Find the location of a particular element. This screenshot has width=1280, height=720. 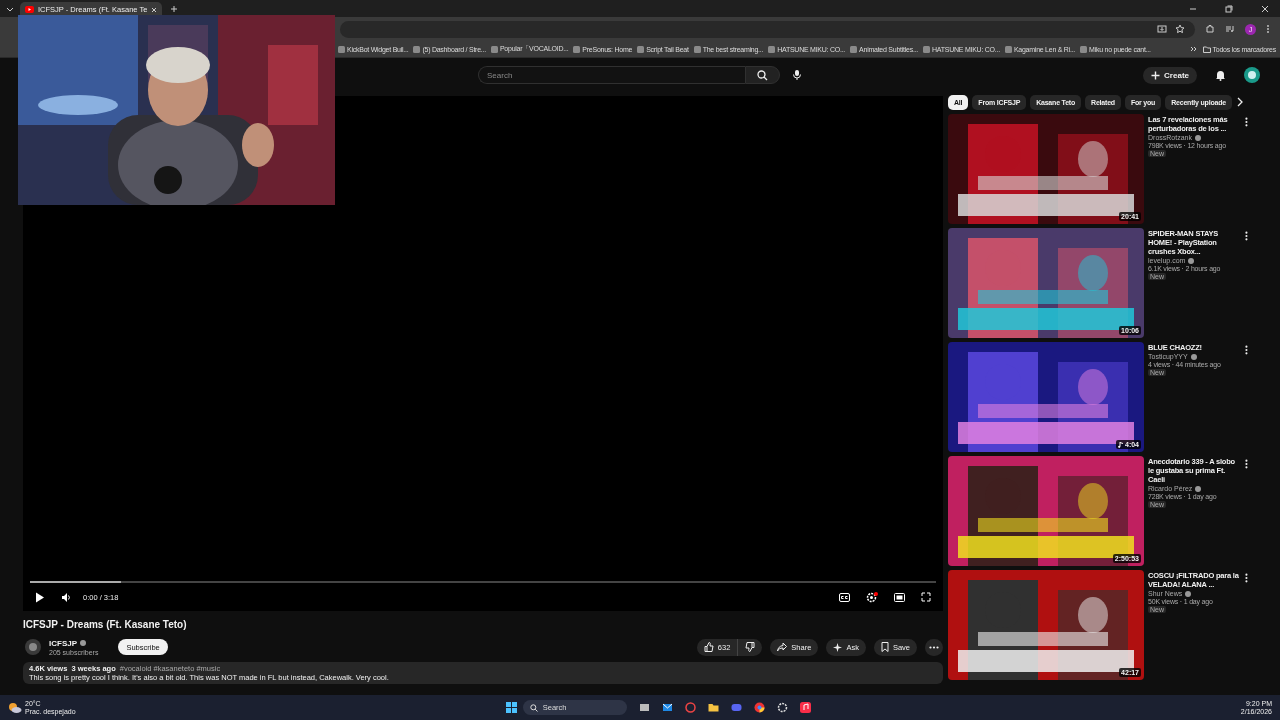

thumbs-up-icon is located at coordinates (708, 647).